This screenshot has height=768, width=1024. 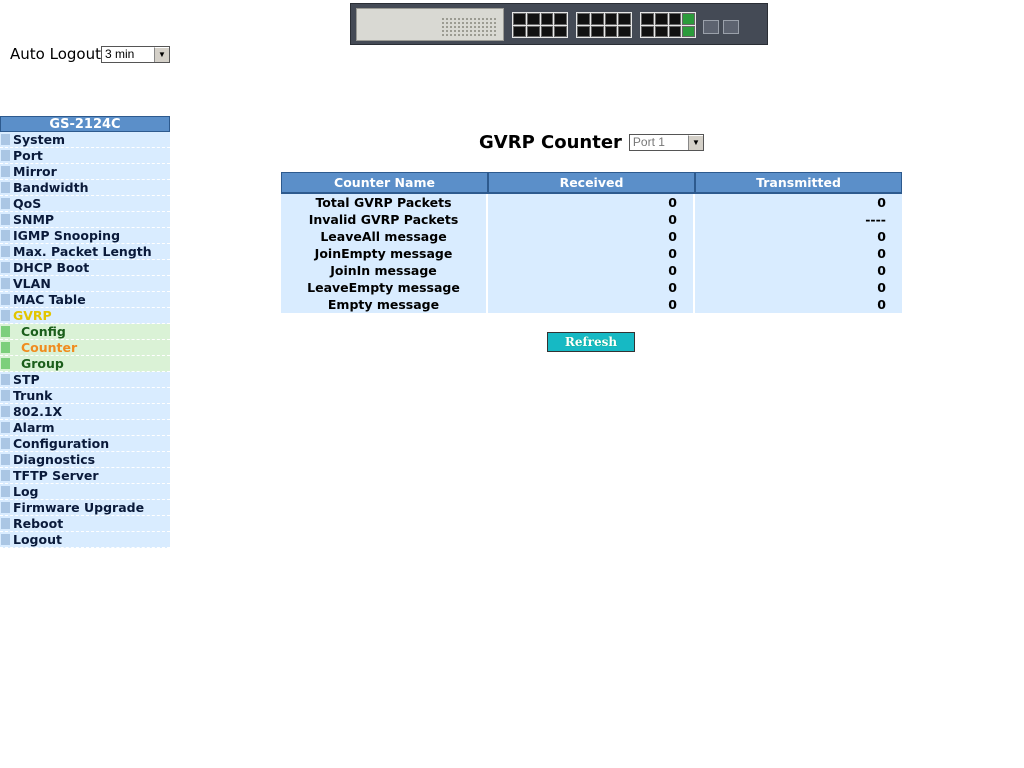 I want to click on sidebar-item-mirror: Mirror, so click(x=85, y=172).